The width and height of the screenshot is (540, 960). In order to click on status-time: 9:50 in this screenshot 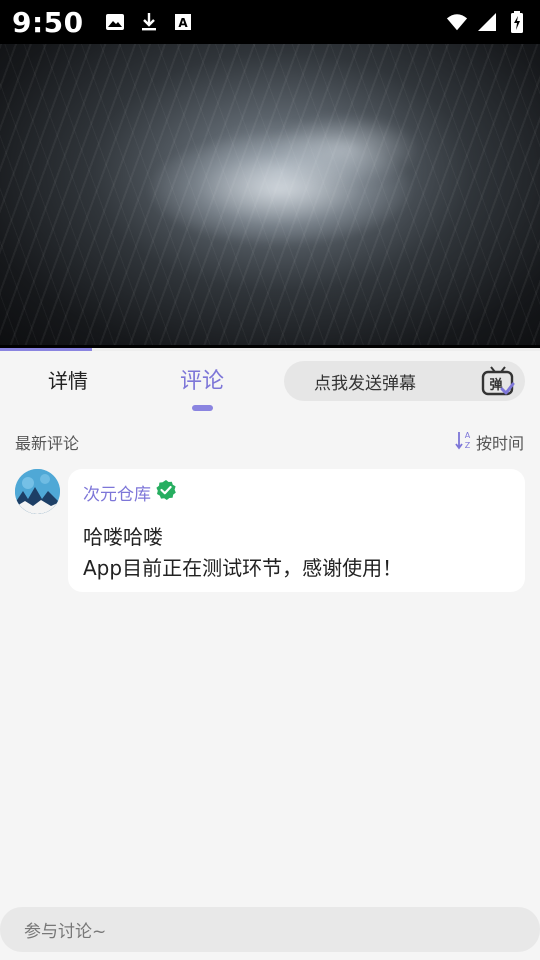, I will do `click(48, 22)`.